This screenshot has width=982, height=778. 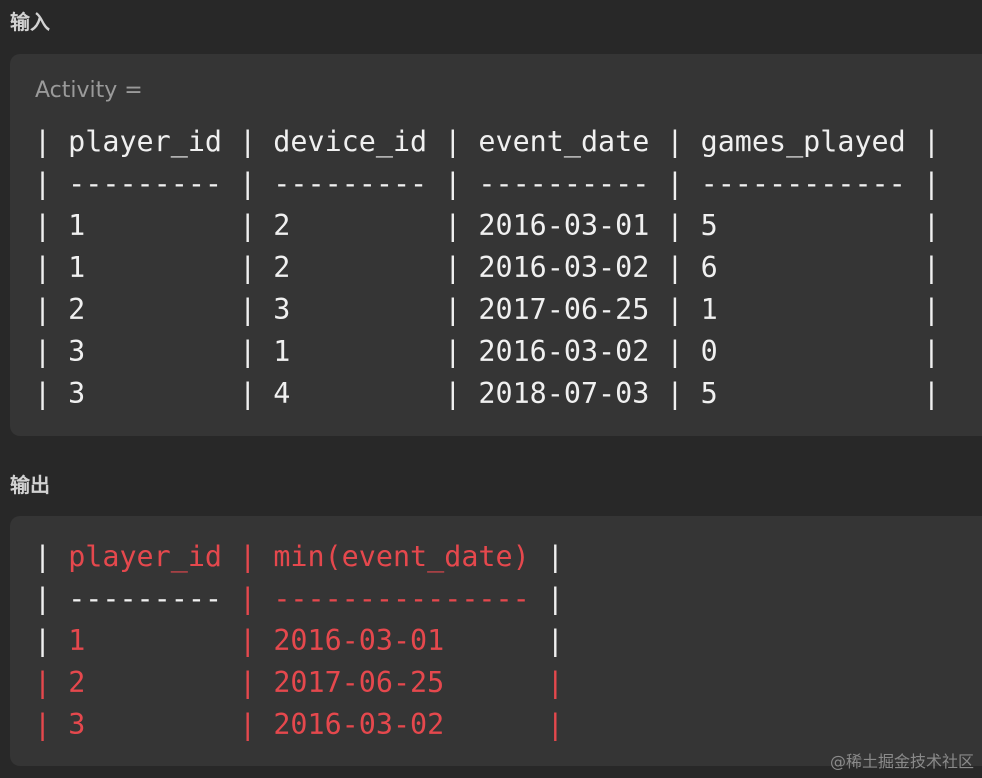 I want to click on table-row: | 3 | 4 | 2018-07-03 | 5 |, so click(x=487, y=393).